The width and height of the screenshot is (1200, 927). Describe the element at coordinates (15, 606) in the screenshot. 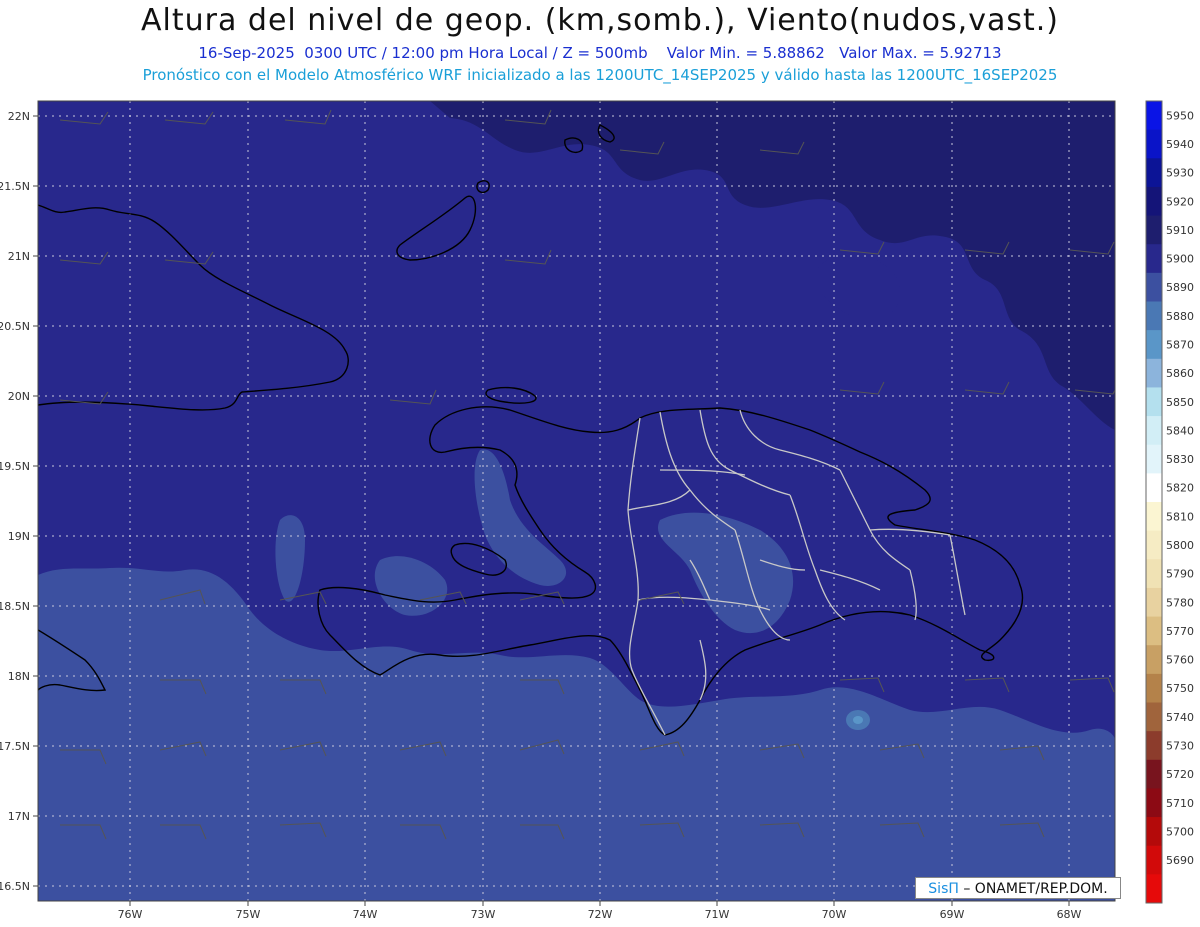

I see `lat-label: 18.5N` at that location.